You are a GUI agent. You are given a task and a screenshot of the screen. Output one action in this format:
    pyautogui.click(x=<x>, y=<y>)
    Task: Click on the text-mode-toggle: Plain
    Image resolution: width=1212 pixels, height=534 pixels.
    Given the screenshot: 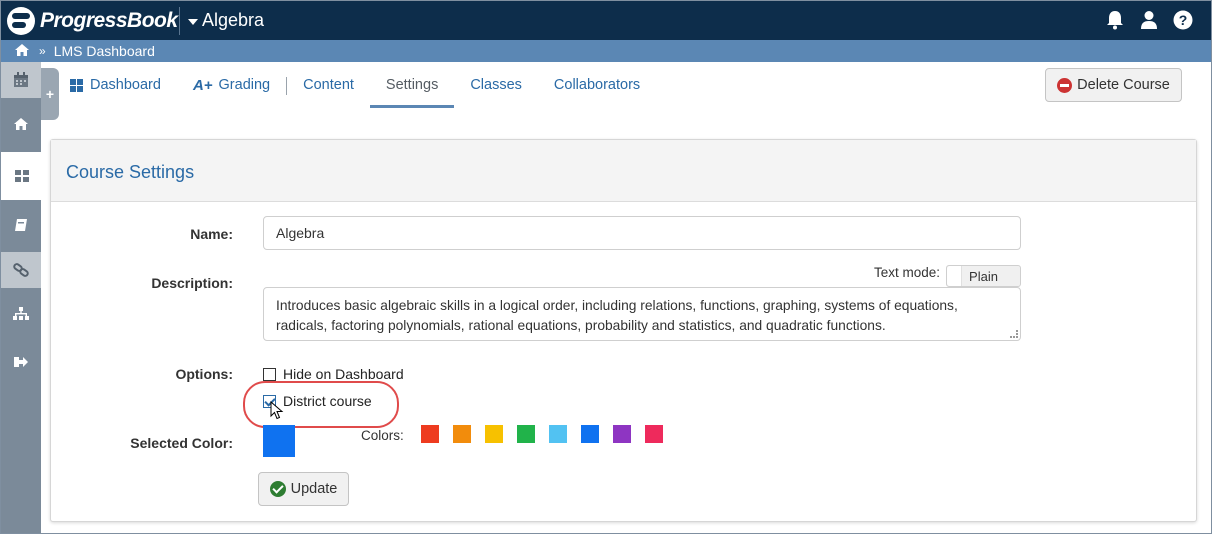 What is the action you would take?
    pyautogui.click(x=983, y=276)
    